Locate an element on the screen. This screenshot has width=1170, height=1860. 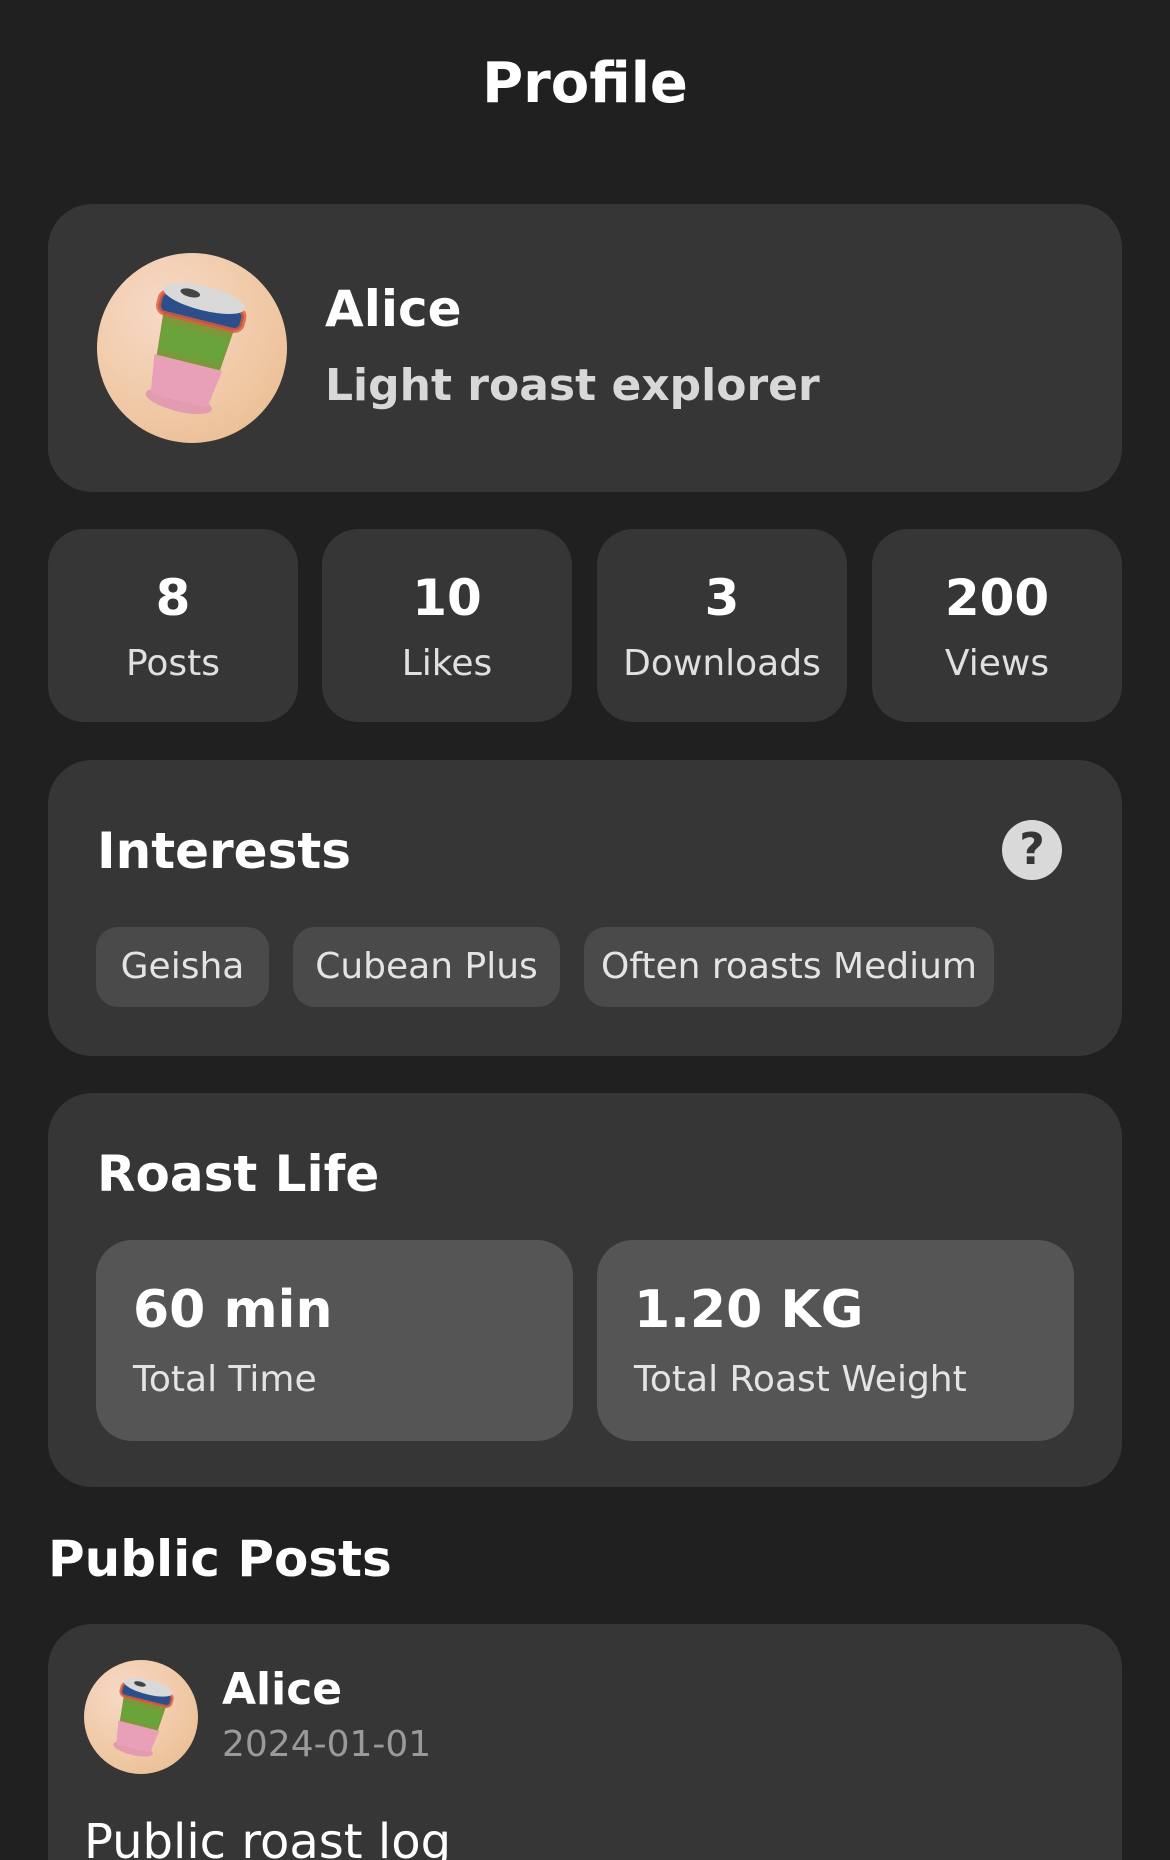
stat-views: 200 Views is located at coordinates (997, 625).